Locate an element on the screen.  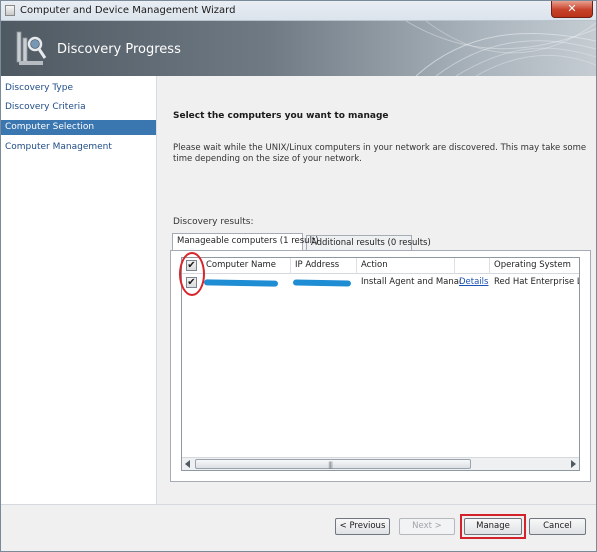
nav-item-discovery-criteria: Discovery Criteria is located at coordinates (78, 107).